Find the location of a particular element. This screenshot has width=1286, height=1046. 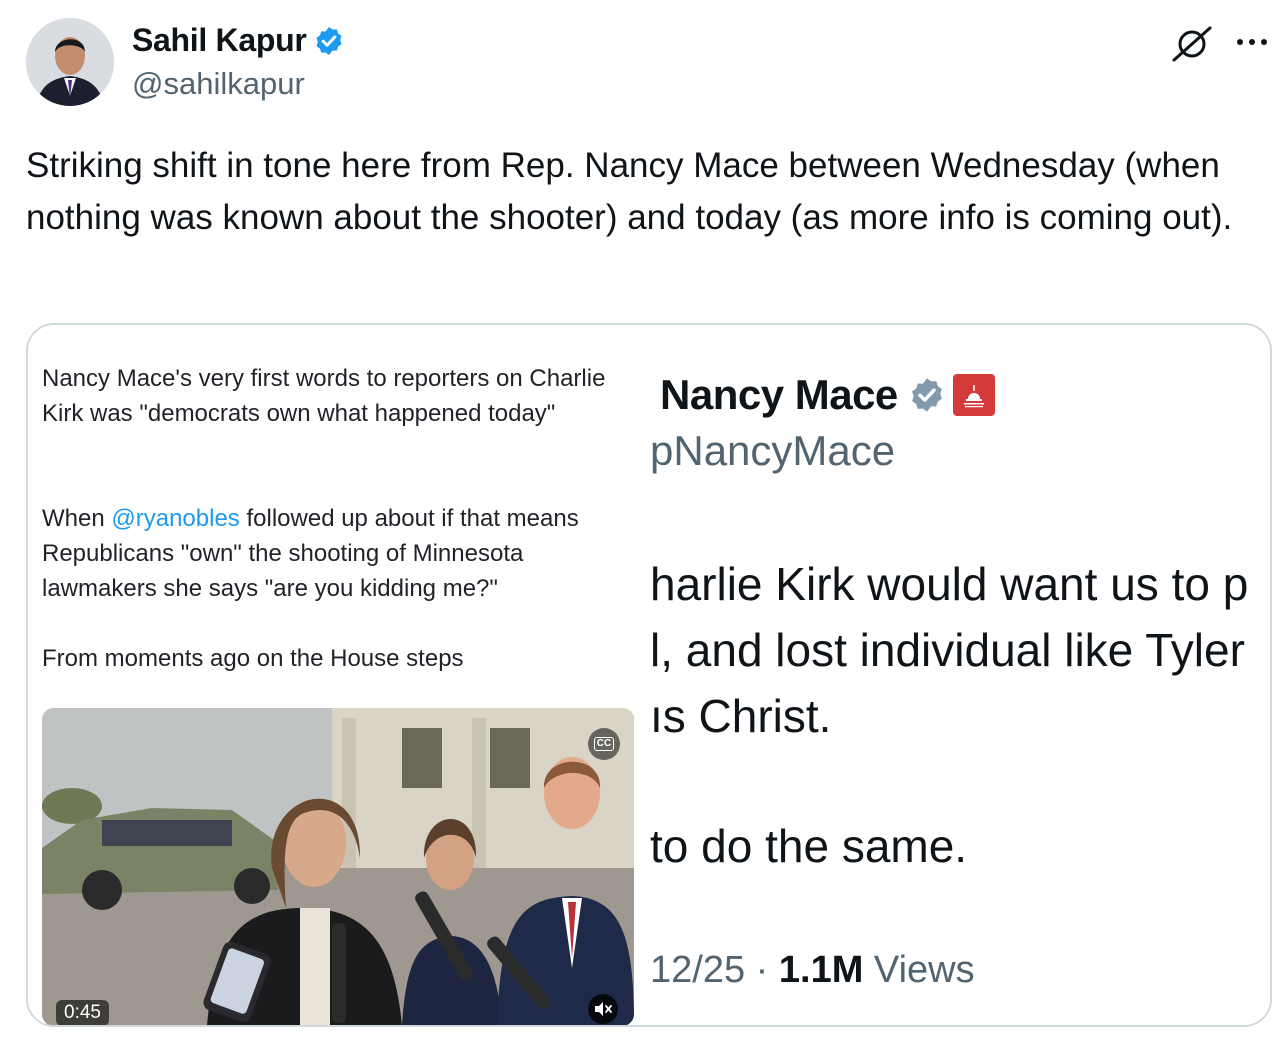

mention-link: @ryanobles is located at coordinates (175, 518).